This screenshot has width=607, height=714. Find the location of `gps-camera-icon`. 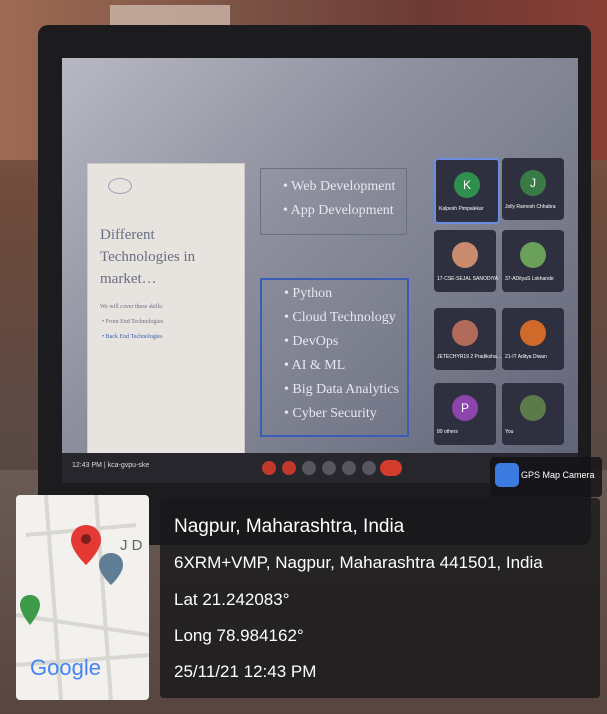

gps-camera-icon is located at coordinates (507, 475).